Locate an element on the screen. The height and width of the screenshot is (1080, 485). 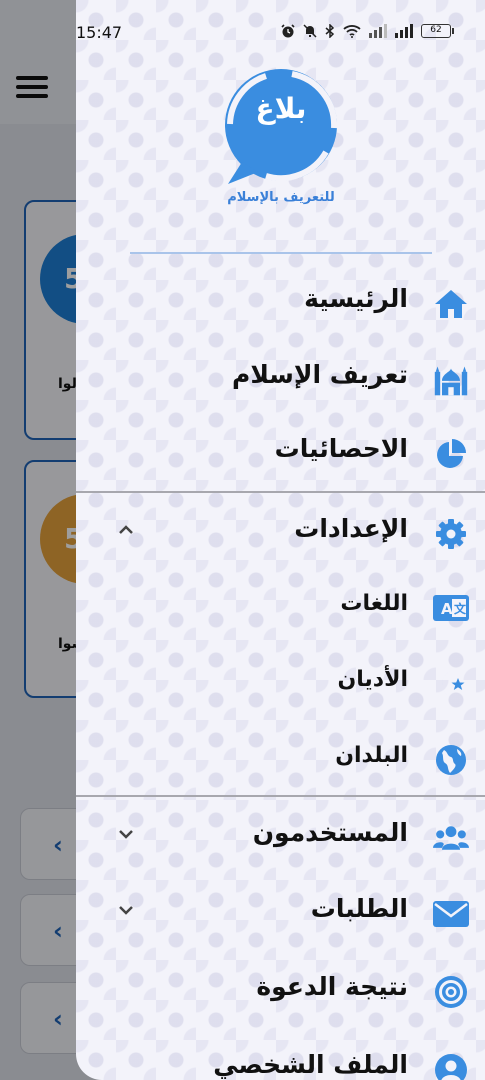
menu-item-home: الرئيسية is located at coordinates (280, 304).